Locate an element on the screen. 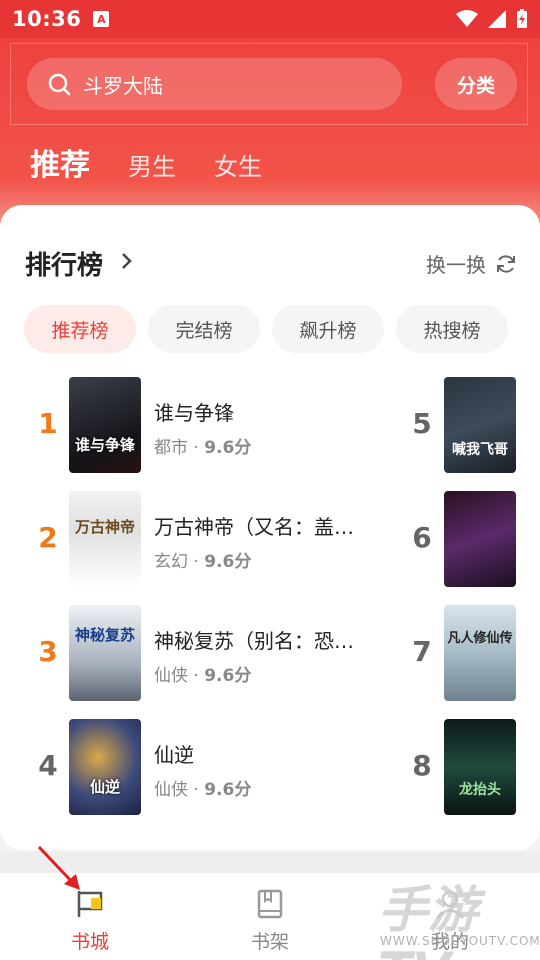 Image resolution: width=540 pixels, height=960 pixels. book-cover: 喊我飞哥 is located at coordinates (480, 425).